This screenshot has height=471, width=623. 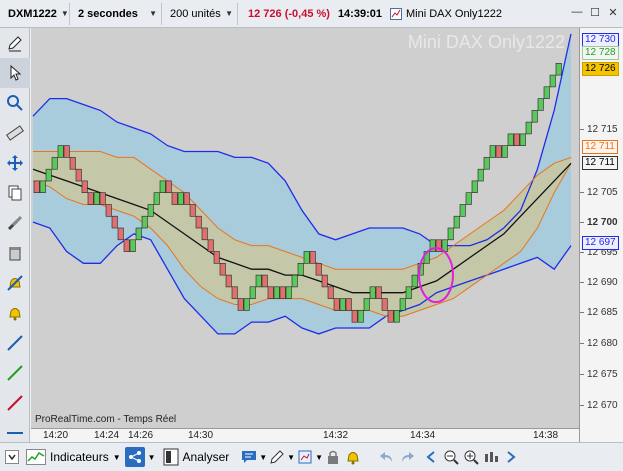 I want to click on comment-icon, so click(x=249, y=457).